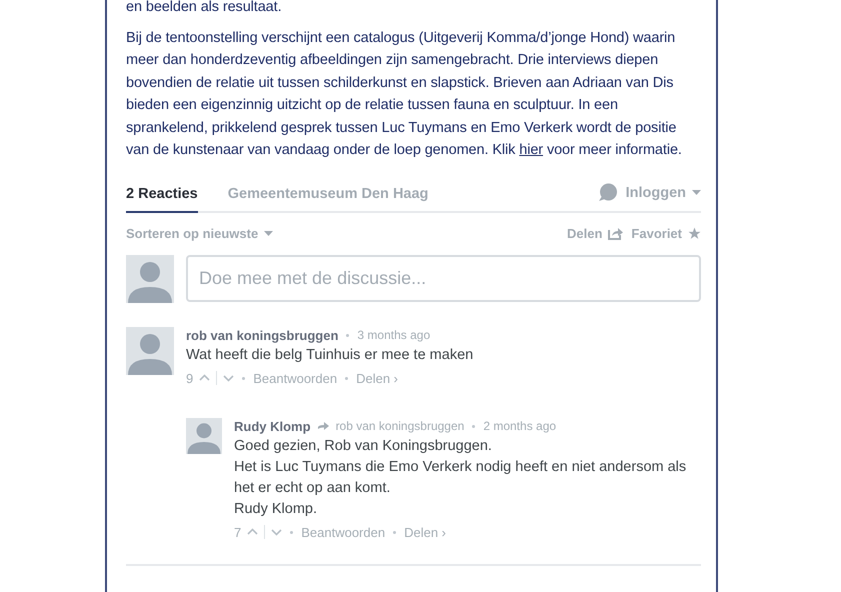  What do you see at coordinates (608, 192) in the screenshot?
I see `speech-bubble-icon` at bounding box center [608, 192].